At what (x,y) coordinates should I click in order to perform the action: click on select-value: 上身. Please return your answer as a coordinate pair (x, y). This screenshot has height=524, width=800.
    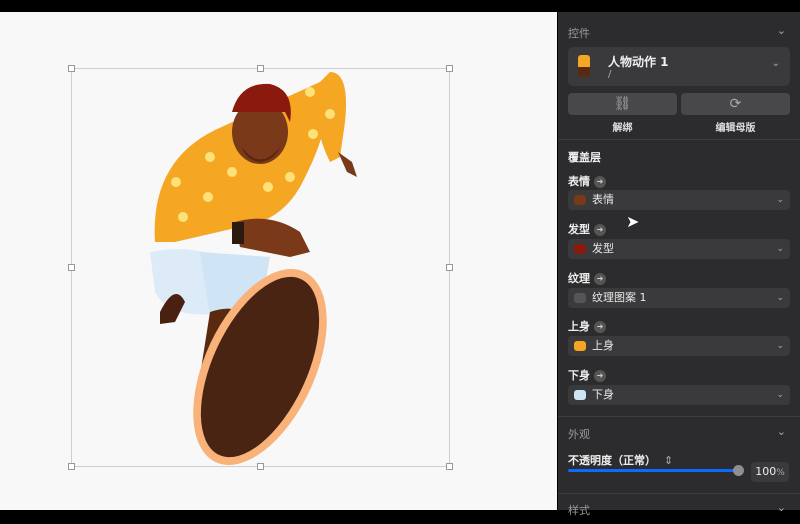
    Looking at the image, I should click on (603, 345).